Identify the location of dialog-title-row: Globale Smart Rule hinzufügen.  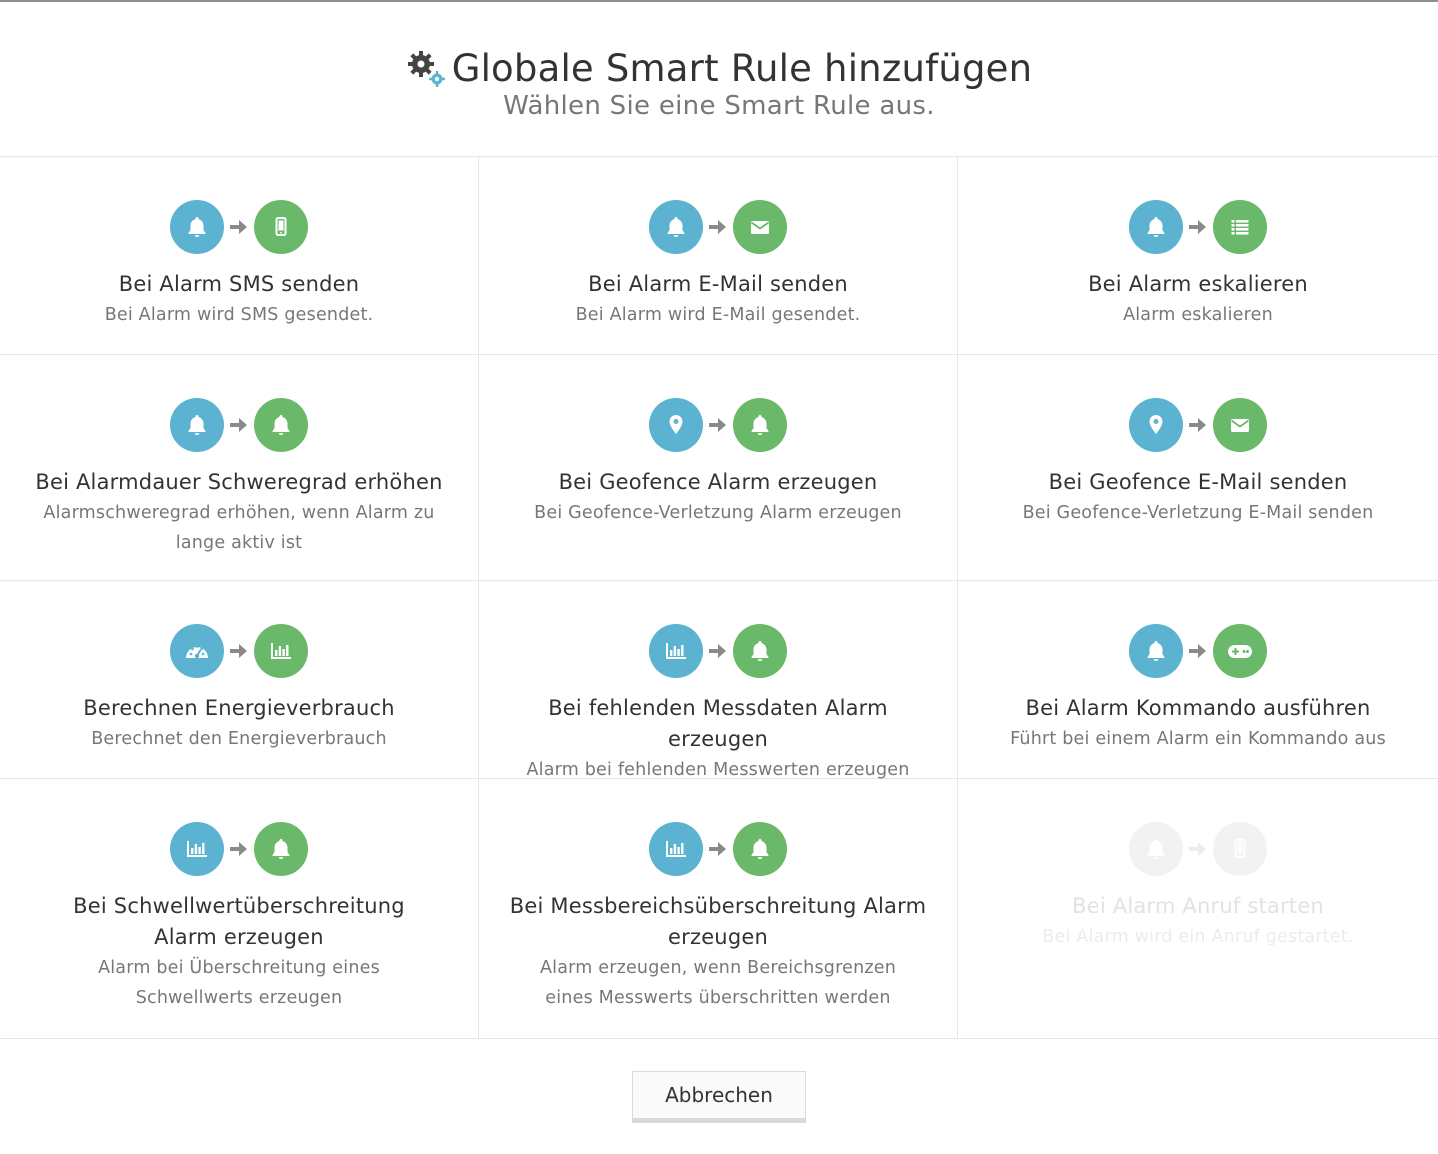
(719, 69).